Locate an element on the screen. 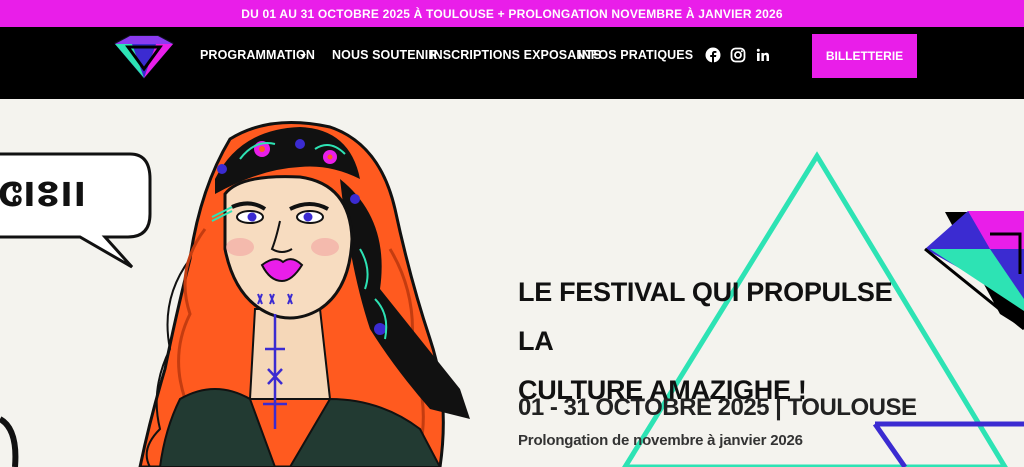 The height and width of the screenshot is (467, 1024). chevron-down-icon is located at coordinates (303, 56).